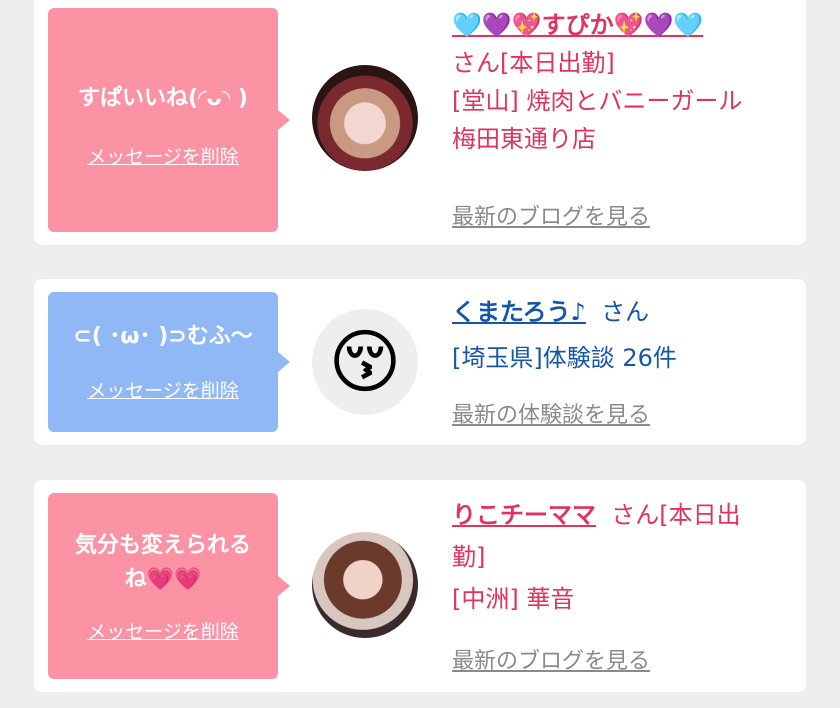 The width and height of the screenshot is (840, 708). I want to click on shop-name: [中洲] 華音, so click(622, 599).